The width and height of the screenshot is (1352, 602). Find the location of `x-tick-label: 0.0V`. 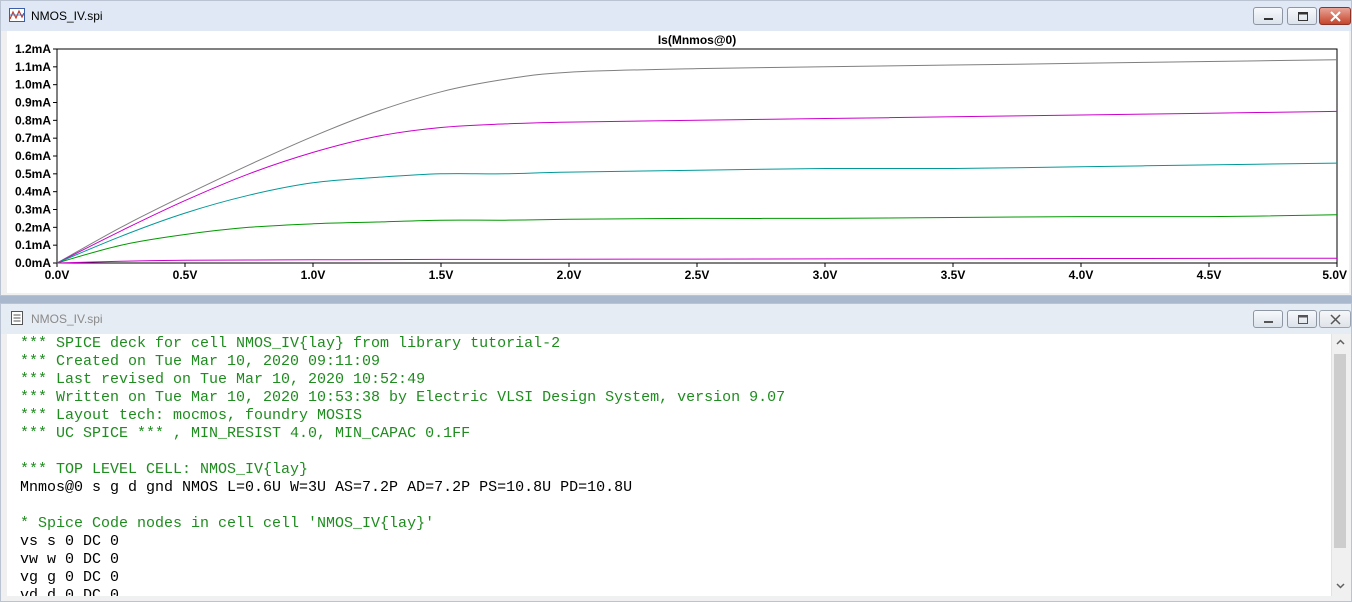

x-tick-label: 0.0V is located at coordinates (57, 275).